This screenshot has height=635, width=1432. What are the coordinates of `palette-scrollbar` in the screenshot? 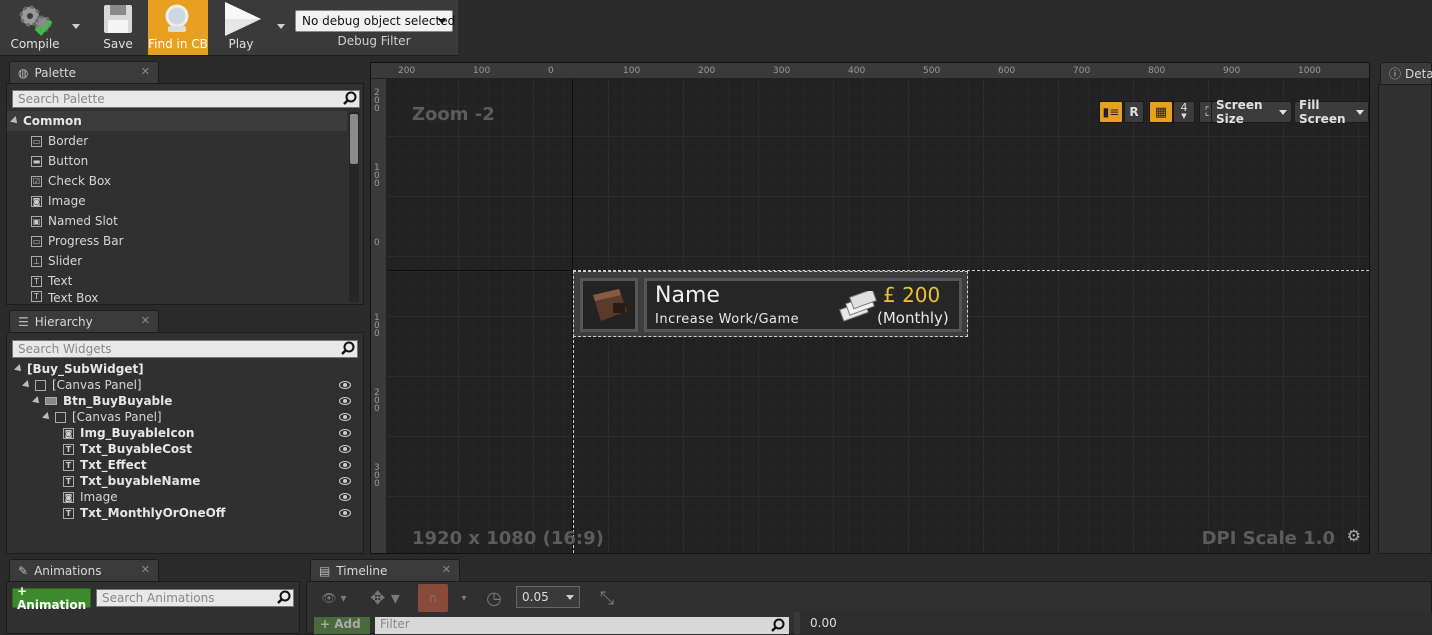 It's located at (354, 207).